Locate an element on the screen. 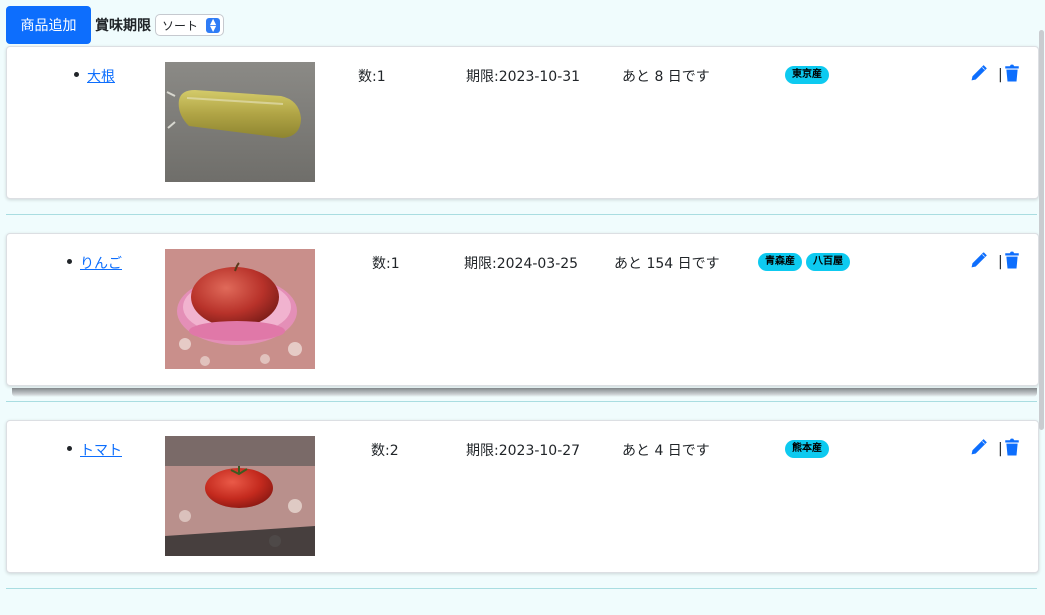 This screenshot has width=1045, height=615. add-item-button: 商品追加 is located at coordinates (48, 25).